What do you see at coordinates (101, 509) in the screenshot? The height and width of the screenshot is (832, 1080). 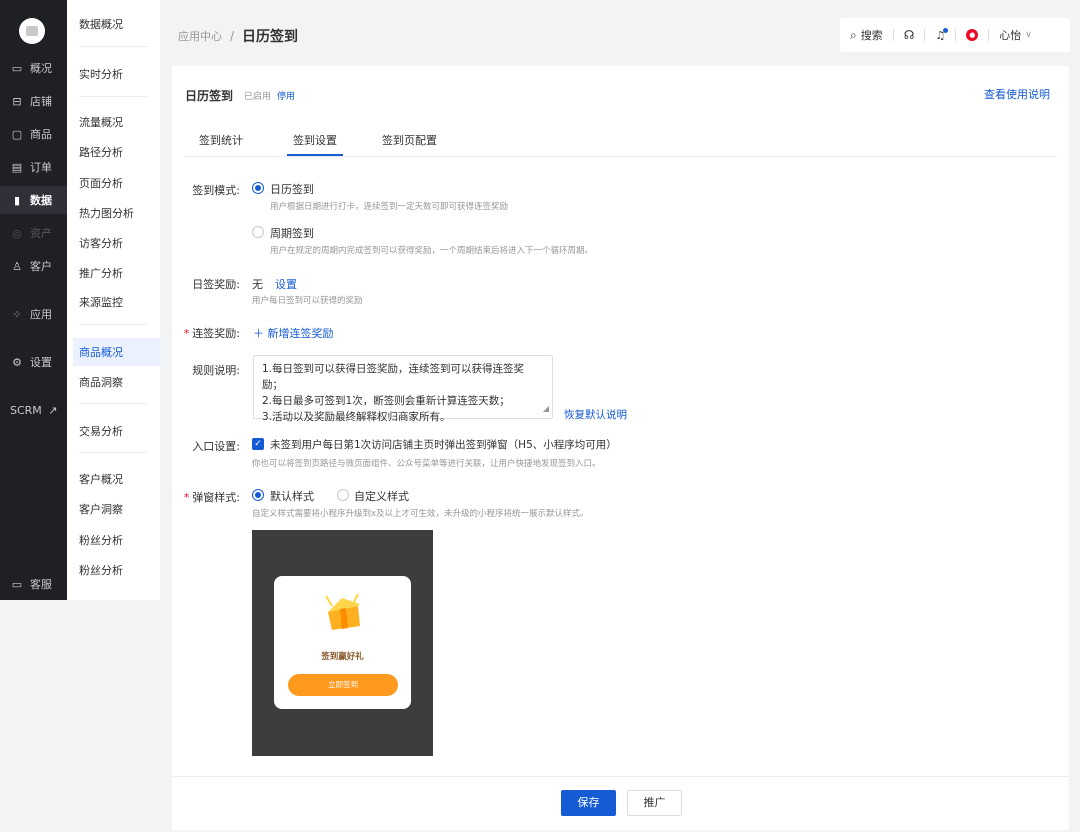 I see `subnav-customer-insight: 客户洞察` at bounding box center [101, 509].